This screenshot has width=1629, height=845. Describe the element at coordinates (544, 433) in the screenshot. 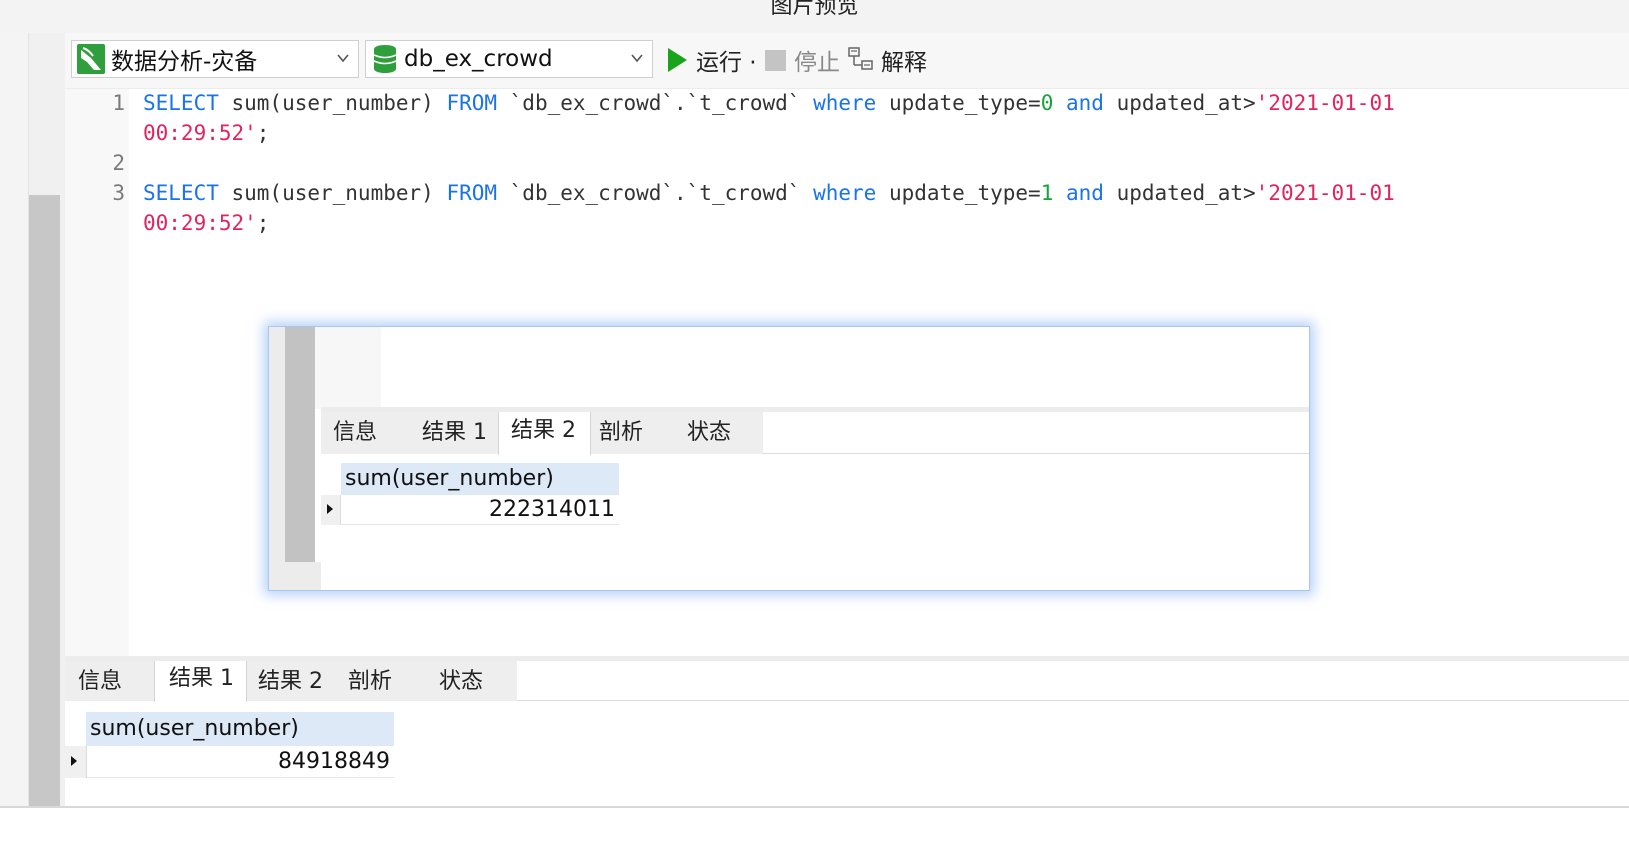

I see `preview-tab-result-2: 结果 2` at that location.